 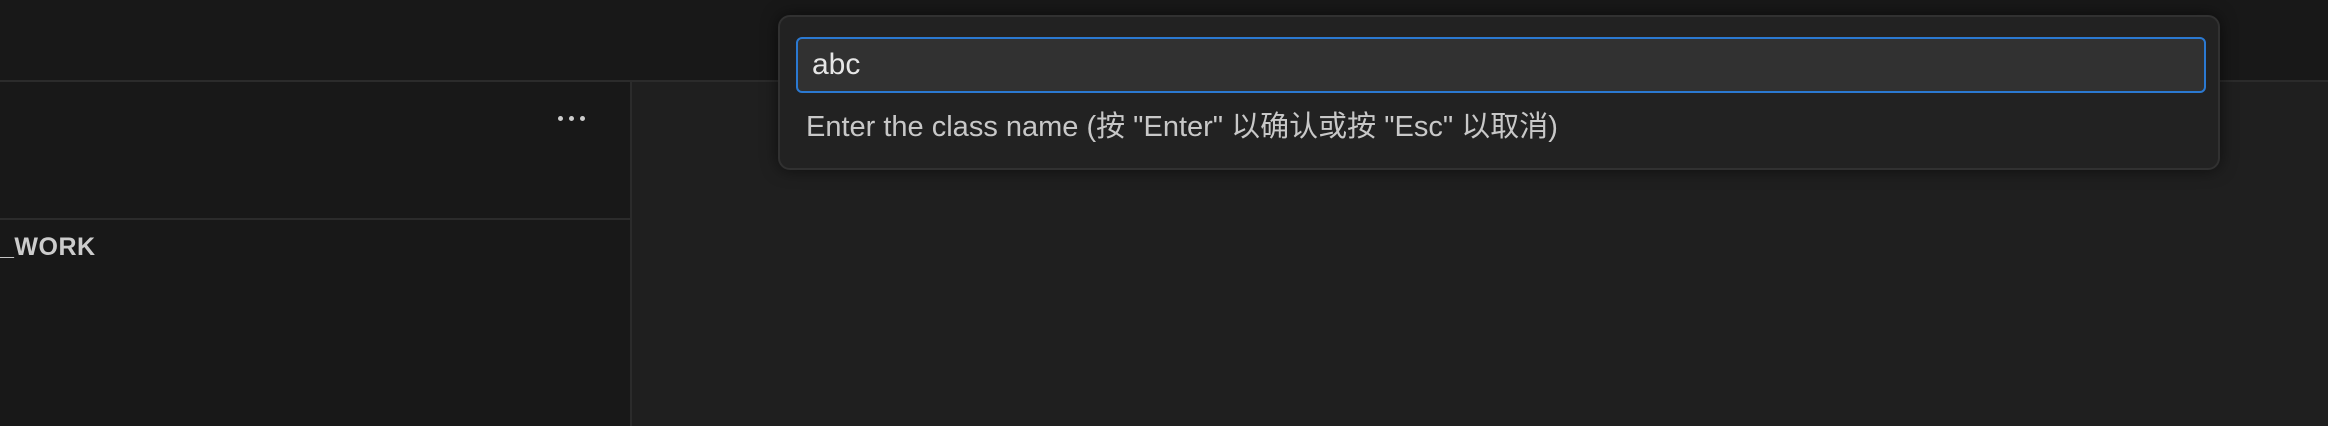 I want to click on more-actions-dots, so click(x=571, y=118).